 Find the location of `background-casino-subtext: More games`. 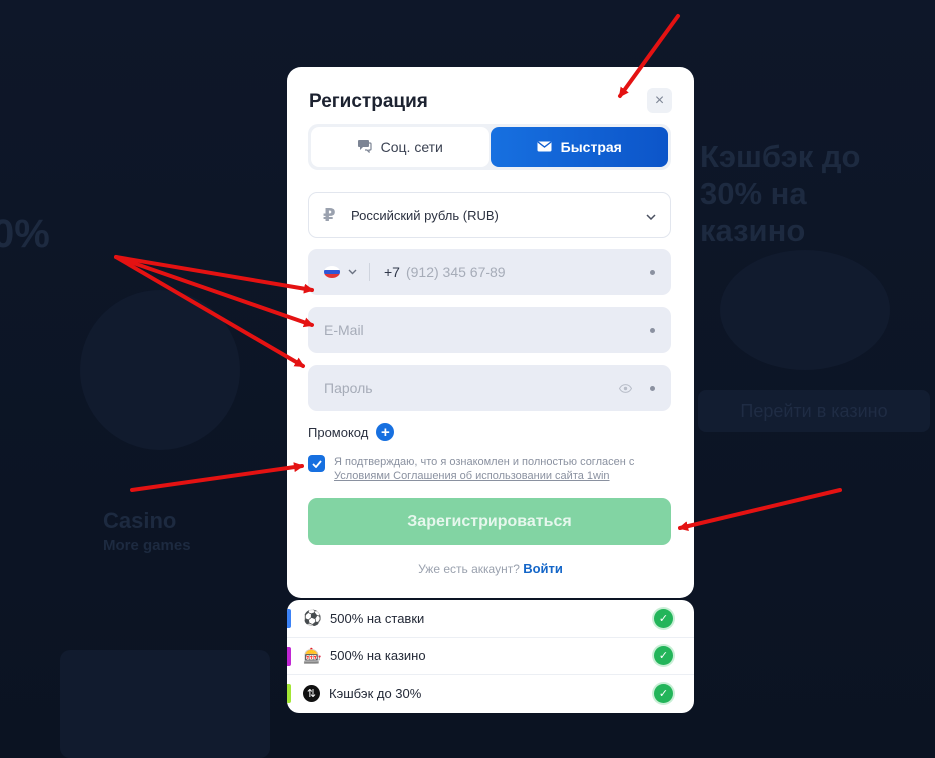

background-casino-subtext: More games is located at coordinates (147, 545).